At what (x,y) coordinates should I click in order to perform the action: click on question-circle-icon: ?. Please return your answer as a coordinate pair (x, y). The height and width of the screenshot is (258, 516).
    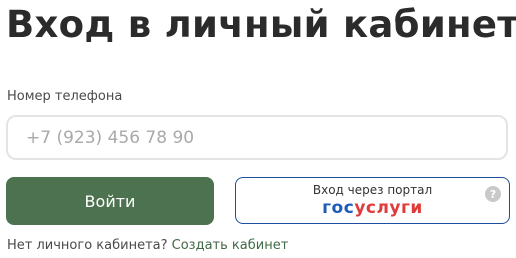
    Looking at the image, I should click on (493, 194).